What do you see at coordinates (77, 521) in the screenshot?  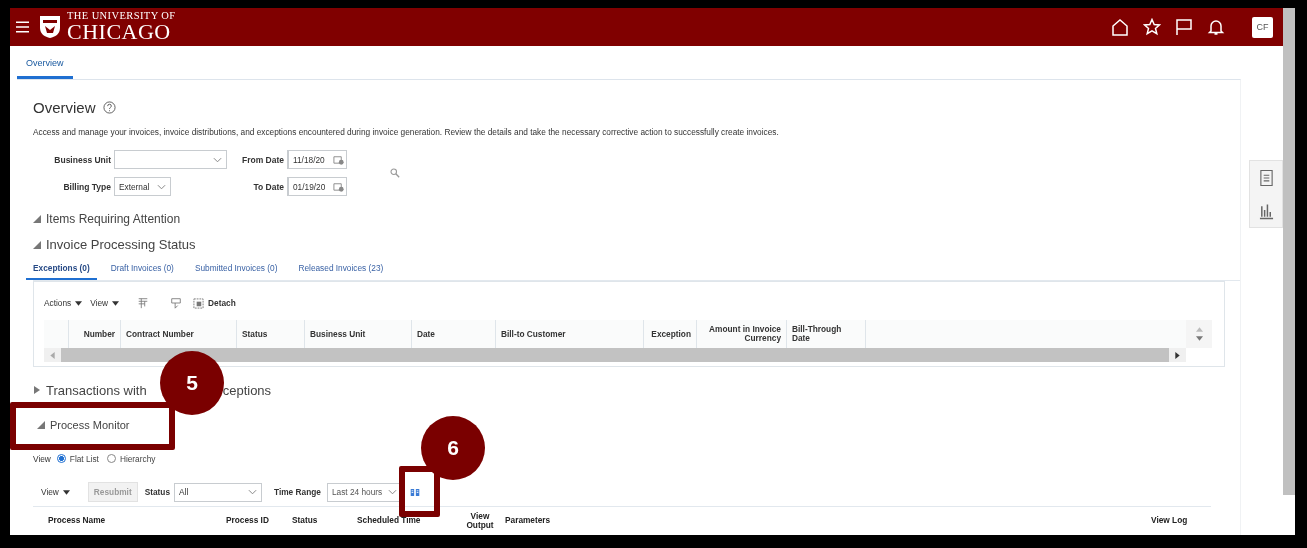 I see `column-header: Process Name` at bounding box center [77, 521].